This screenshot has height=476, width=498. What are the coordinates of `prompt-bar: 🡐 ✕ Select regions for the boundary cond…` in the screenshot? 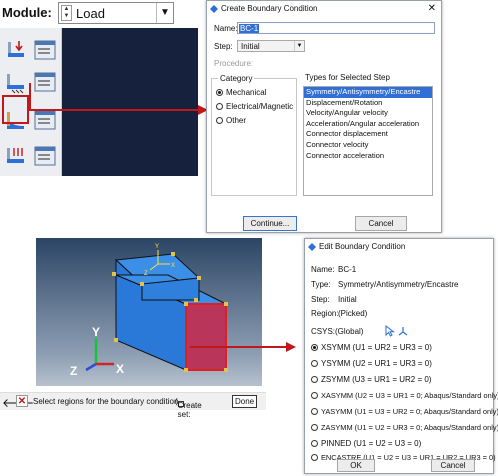 It's located at (133, 405).